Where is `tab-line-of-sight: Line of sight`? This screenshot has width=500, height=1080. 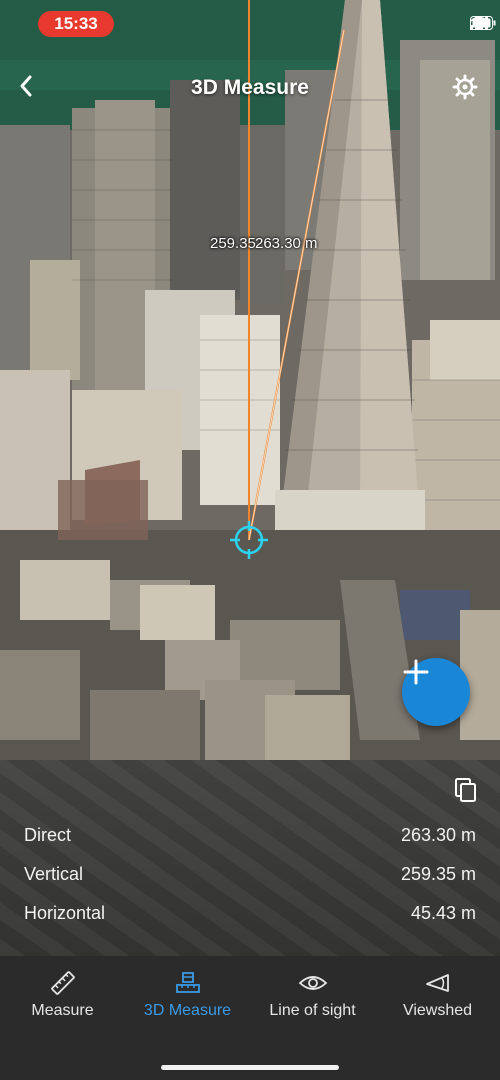 tab-line-of-sight: Line of sight is located at coordinates (312, 995).